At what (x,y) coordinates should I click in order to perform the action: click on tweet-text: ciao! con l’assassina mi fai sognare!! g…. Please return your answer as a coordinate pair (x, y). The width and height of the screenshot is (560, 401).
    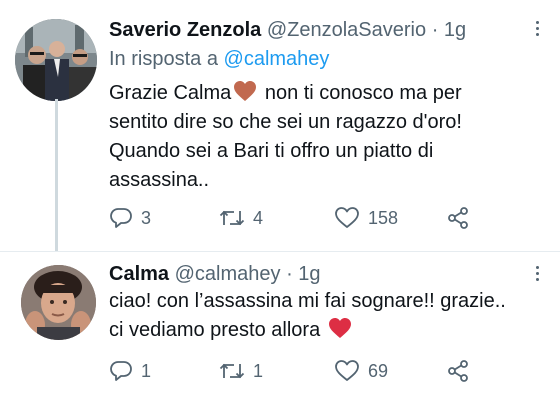
    Looking at the image, I should click on (307, 316).